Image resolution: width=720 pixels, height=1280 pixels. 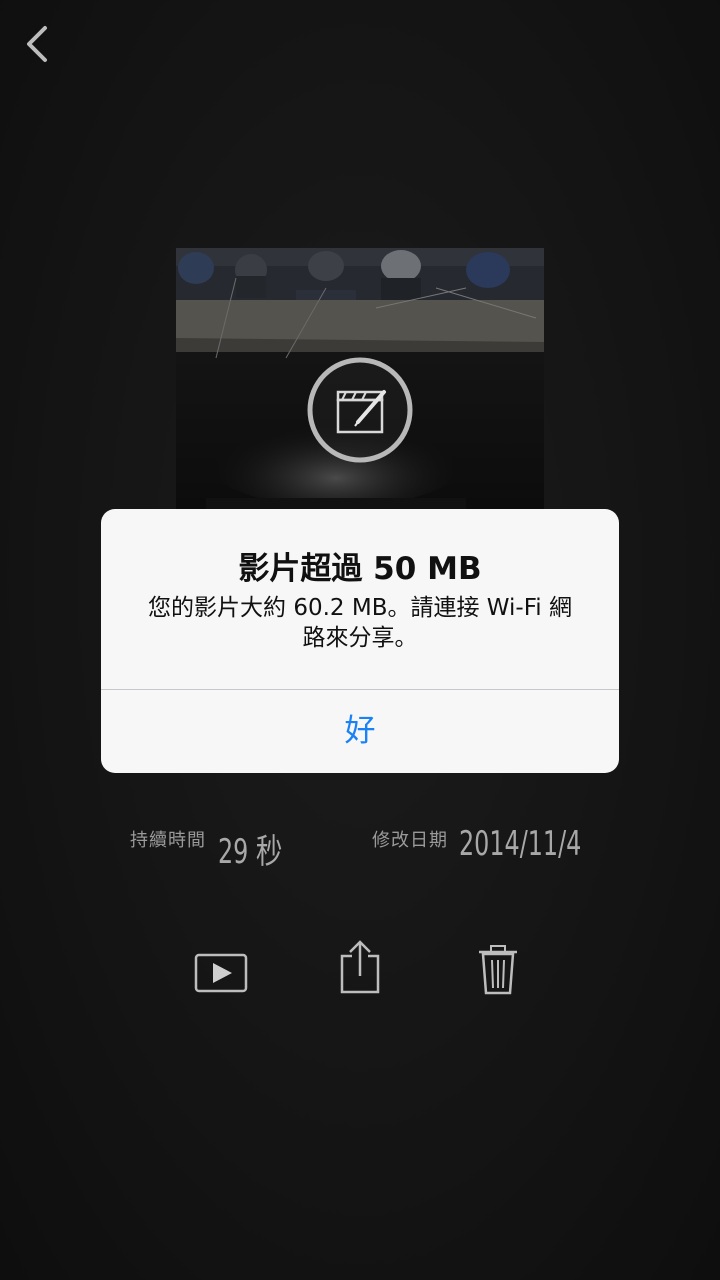 I want to click on play-icon, so click(x=221, y=973).